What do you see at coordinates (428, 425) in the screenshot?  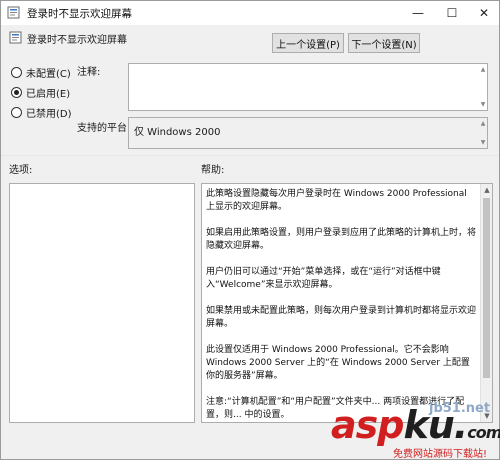 I see `watermark-brand-black: ku` at bounding box center [428, 425].